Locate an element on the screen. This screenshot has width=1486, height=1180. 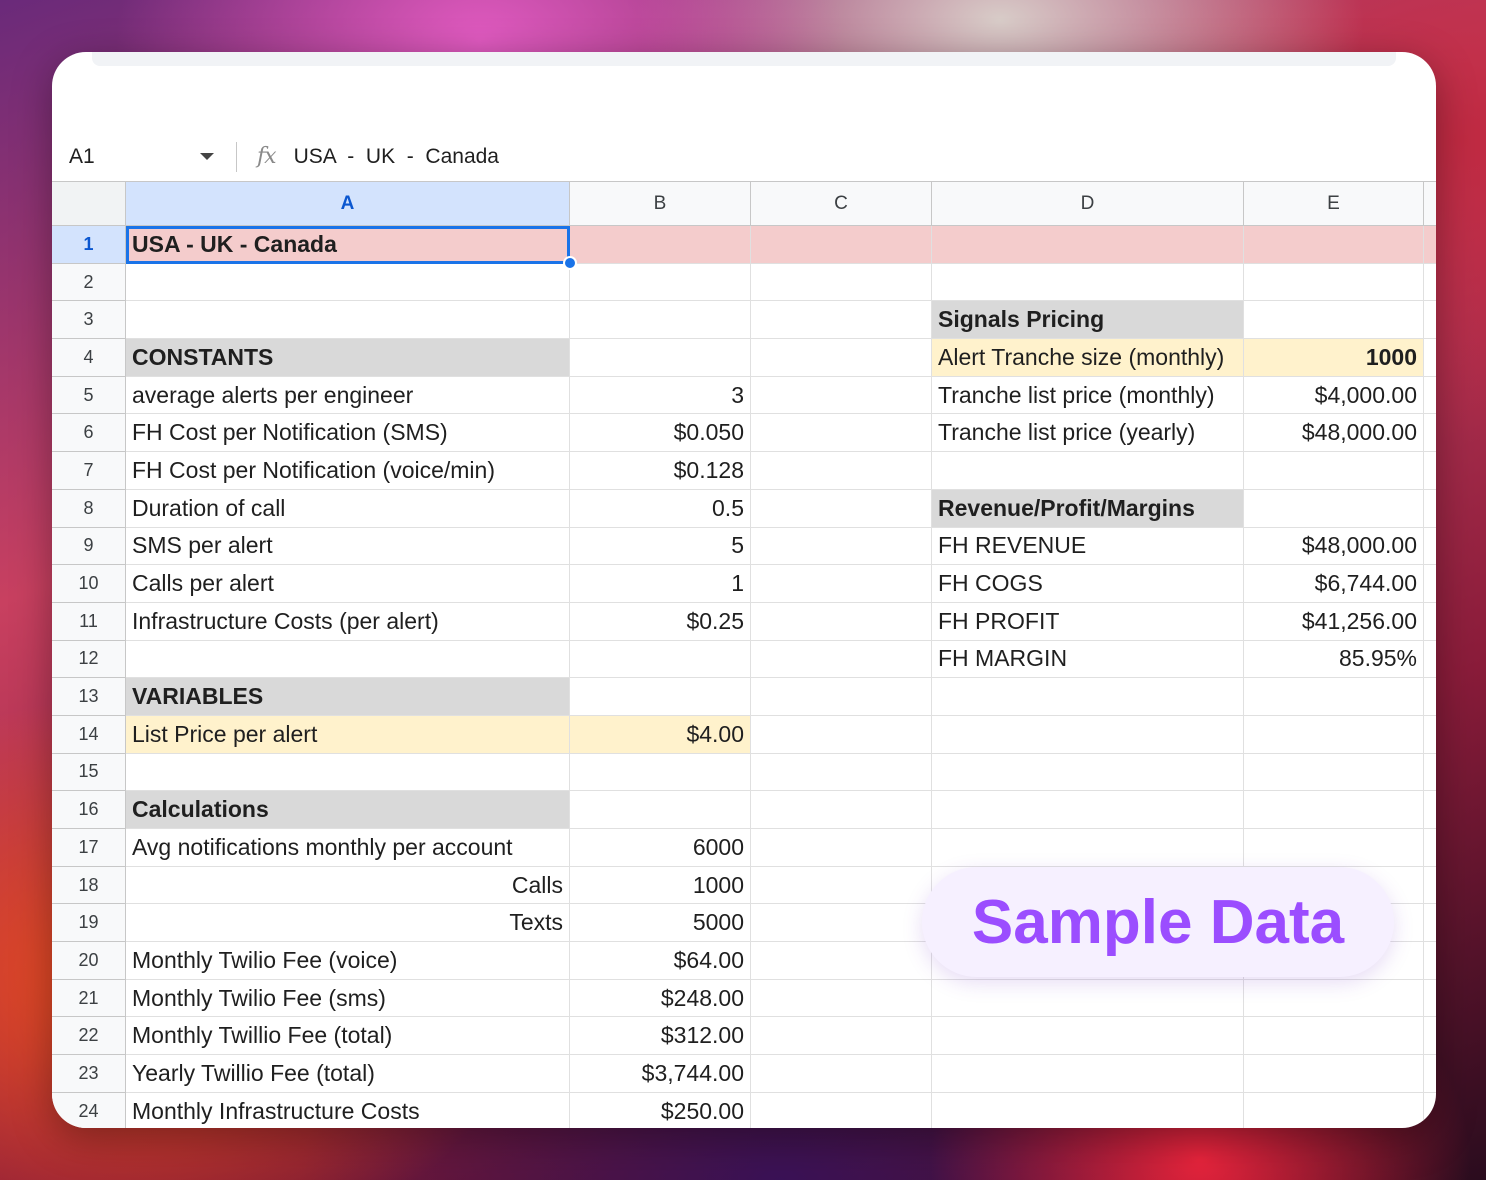
cell-e: $6,744.00 is located at coordinates (1334, 584).